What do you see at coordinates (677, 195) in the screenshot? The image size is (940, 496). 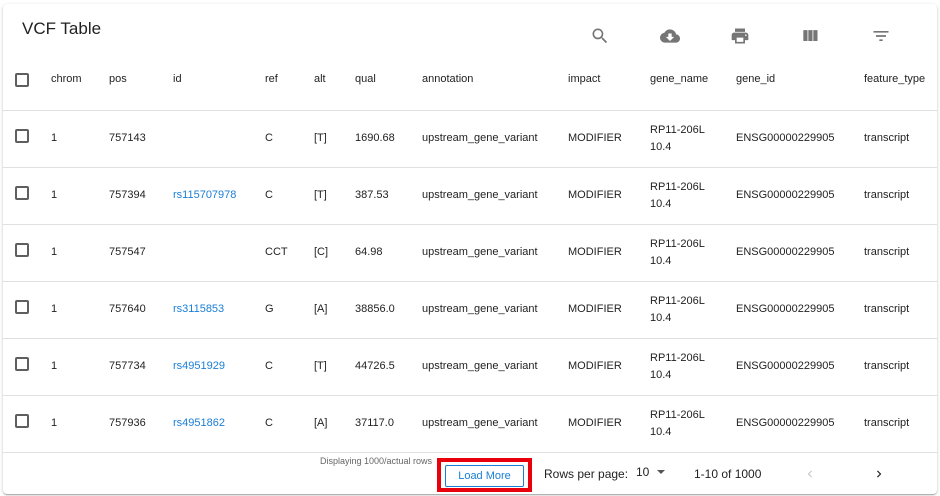 I see `gene-name-text: RP11-206L10.4` at bounding box center [677, 195].